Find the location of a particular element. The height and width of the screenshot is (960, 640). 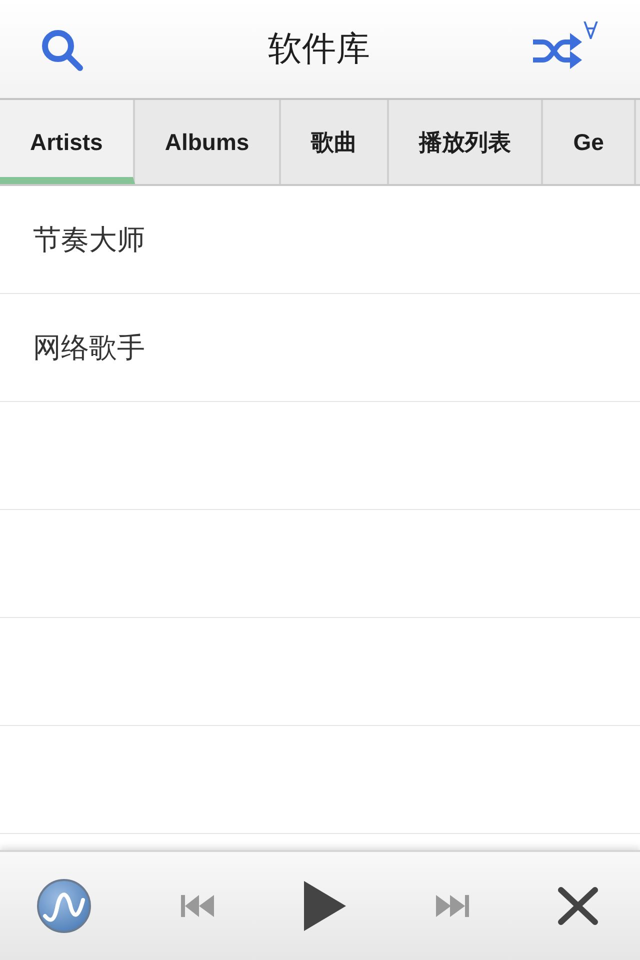

artist-name: 节奏大师 is located at coordinates (89, 239).